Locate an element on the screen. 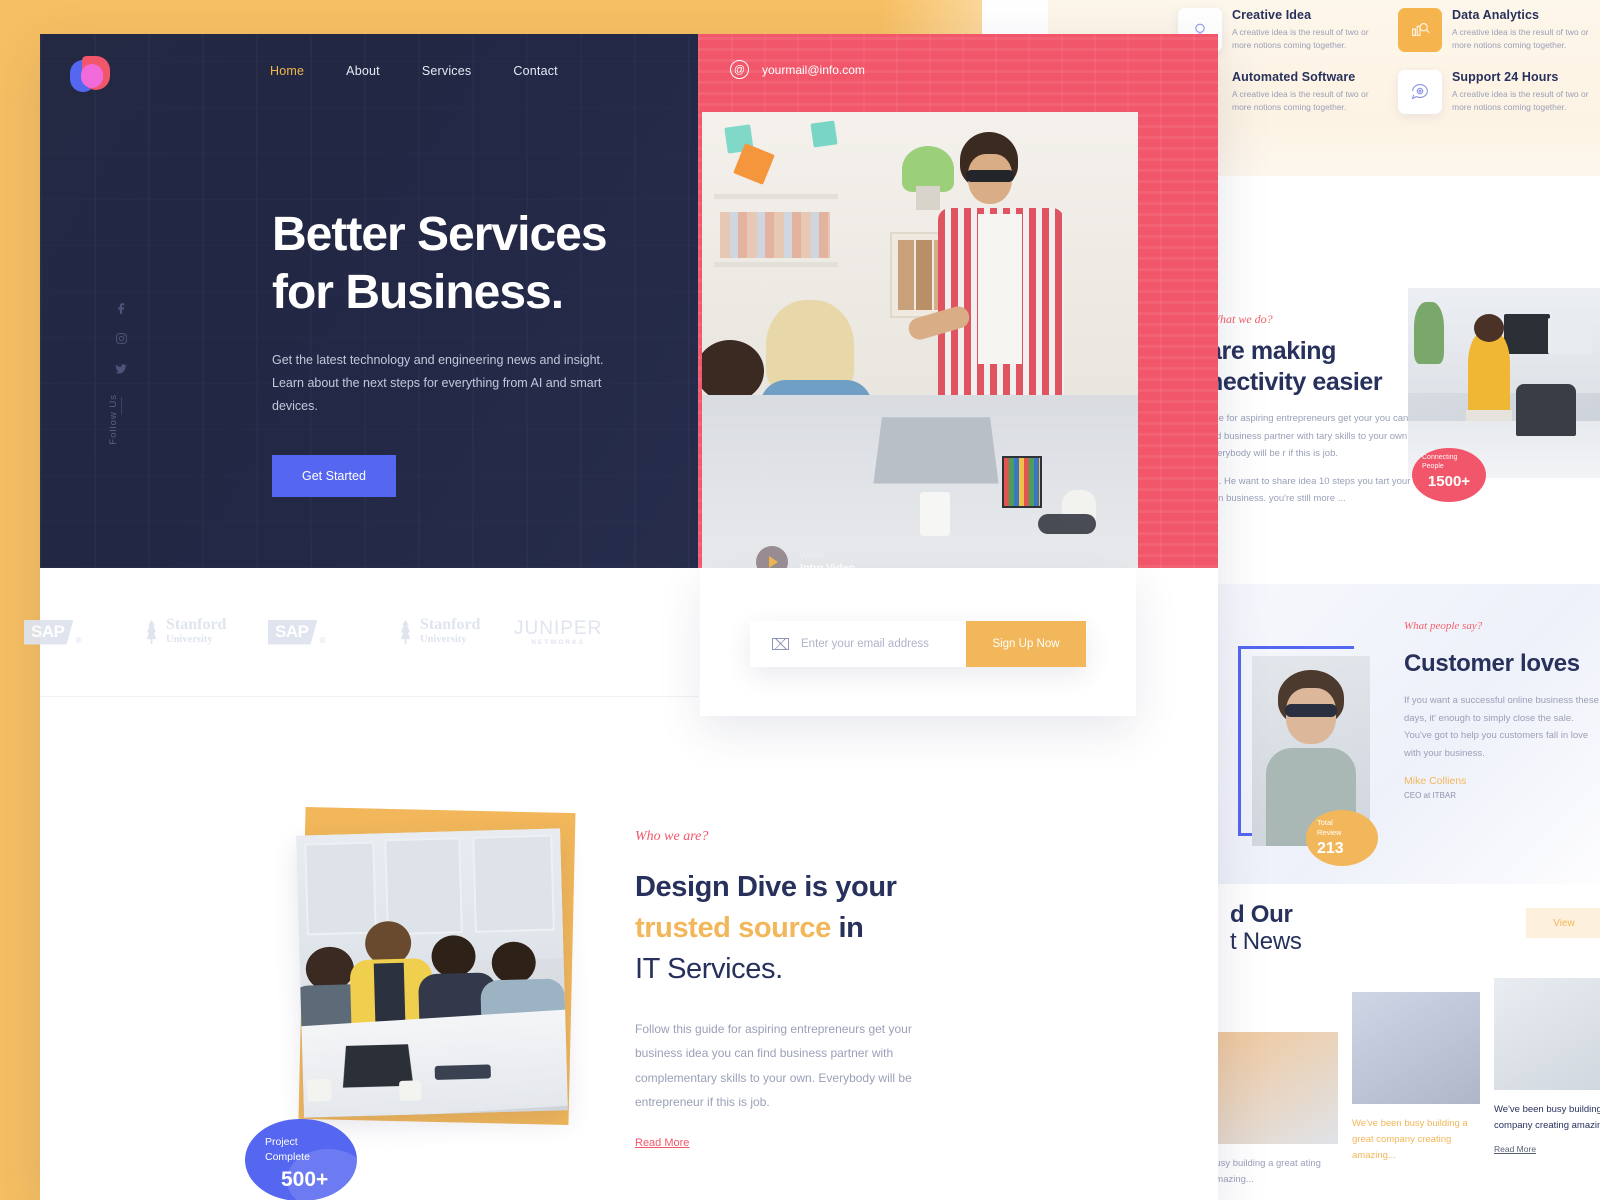 Image resolution: width=1600 pixels, height=1200 pixels. partner-logo-juniper: JUNIPER NETWORKS is located at coordinates (558, 632).